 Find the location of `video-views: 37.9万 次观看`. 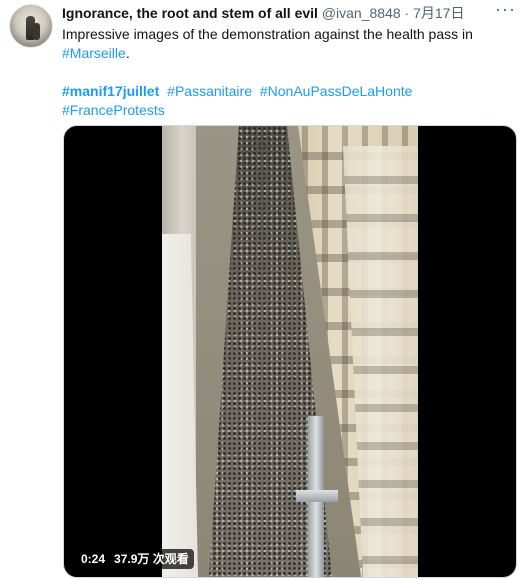

video-views: 37.9万 次观看 is located at coordinates (151, 559).